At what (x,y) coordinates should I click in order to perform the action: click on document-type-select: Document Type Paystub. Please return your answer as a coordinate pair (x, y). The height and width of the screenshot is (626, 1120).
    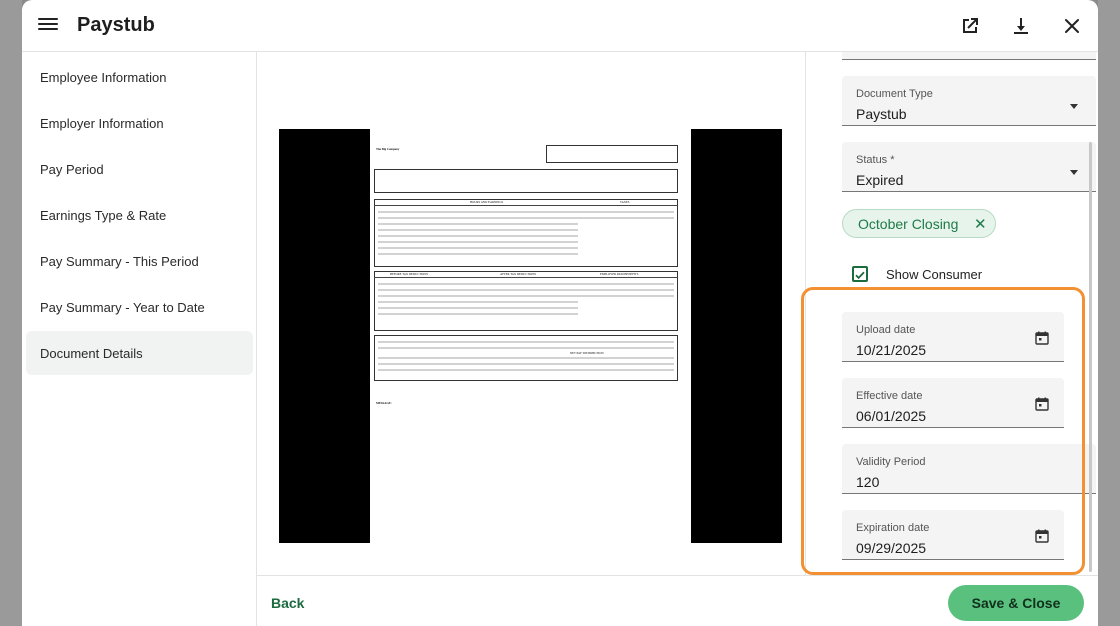
    Looking at the image, I should click on (969, 101).